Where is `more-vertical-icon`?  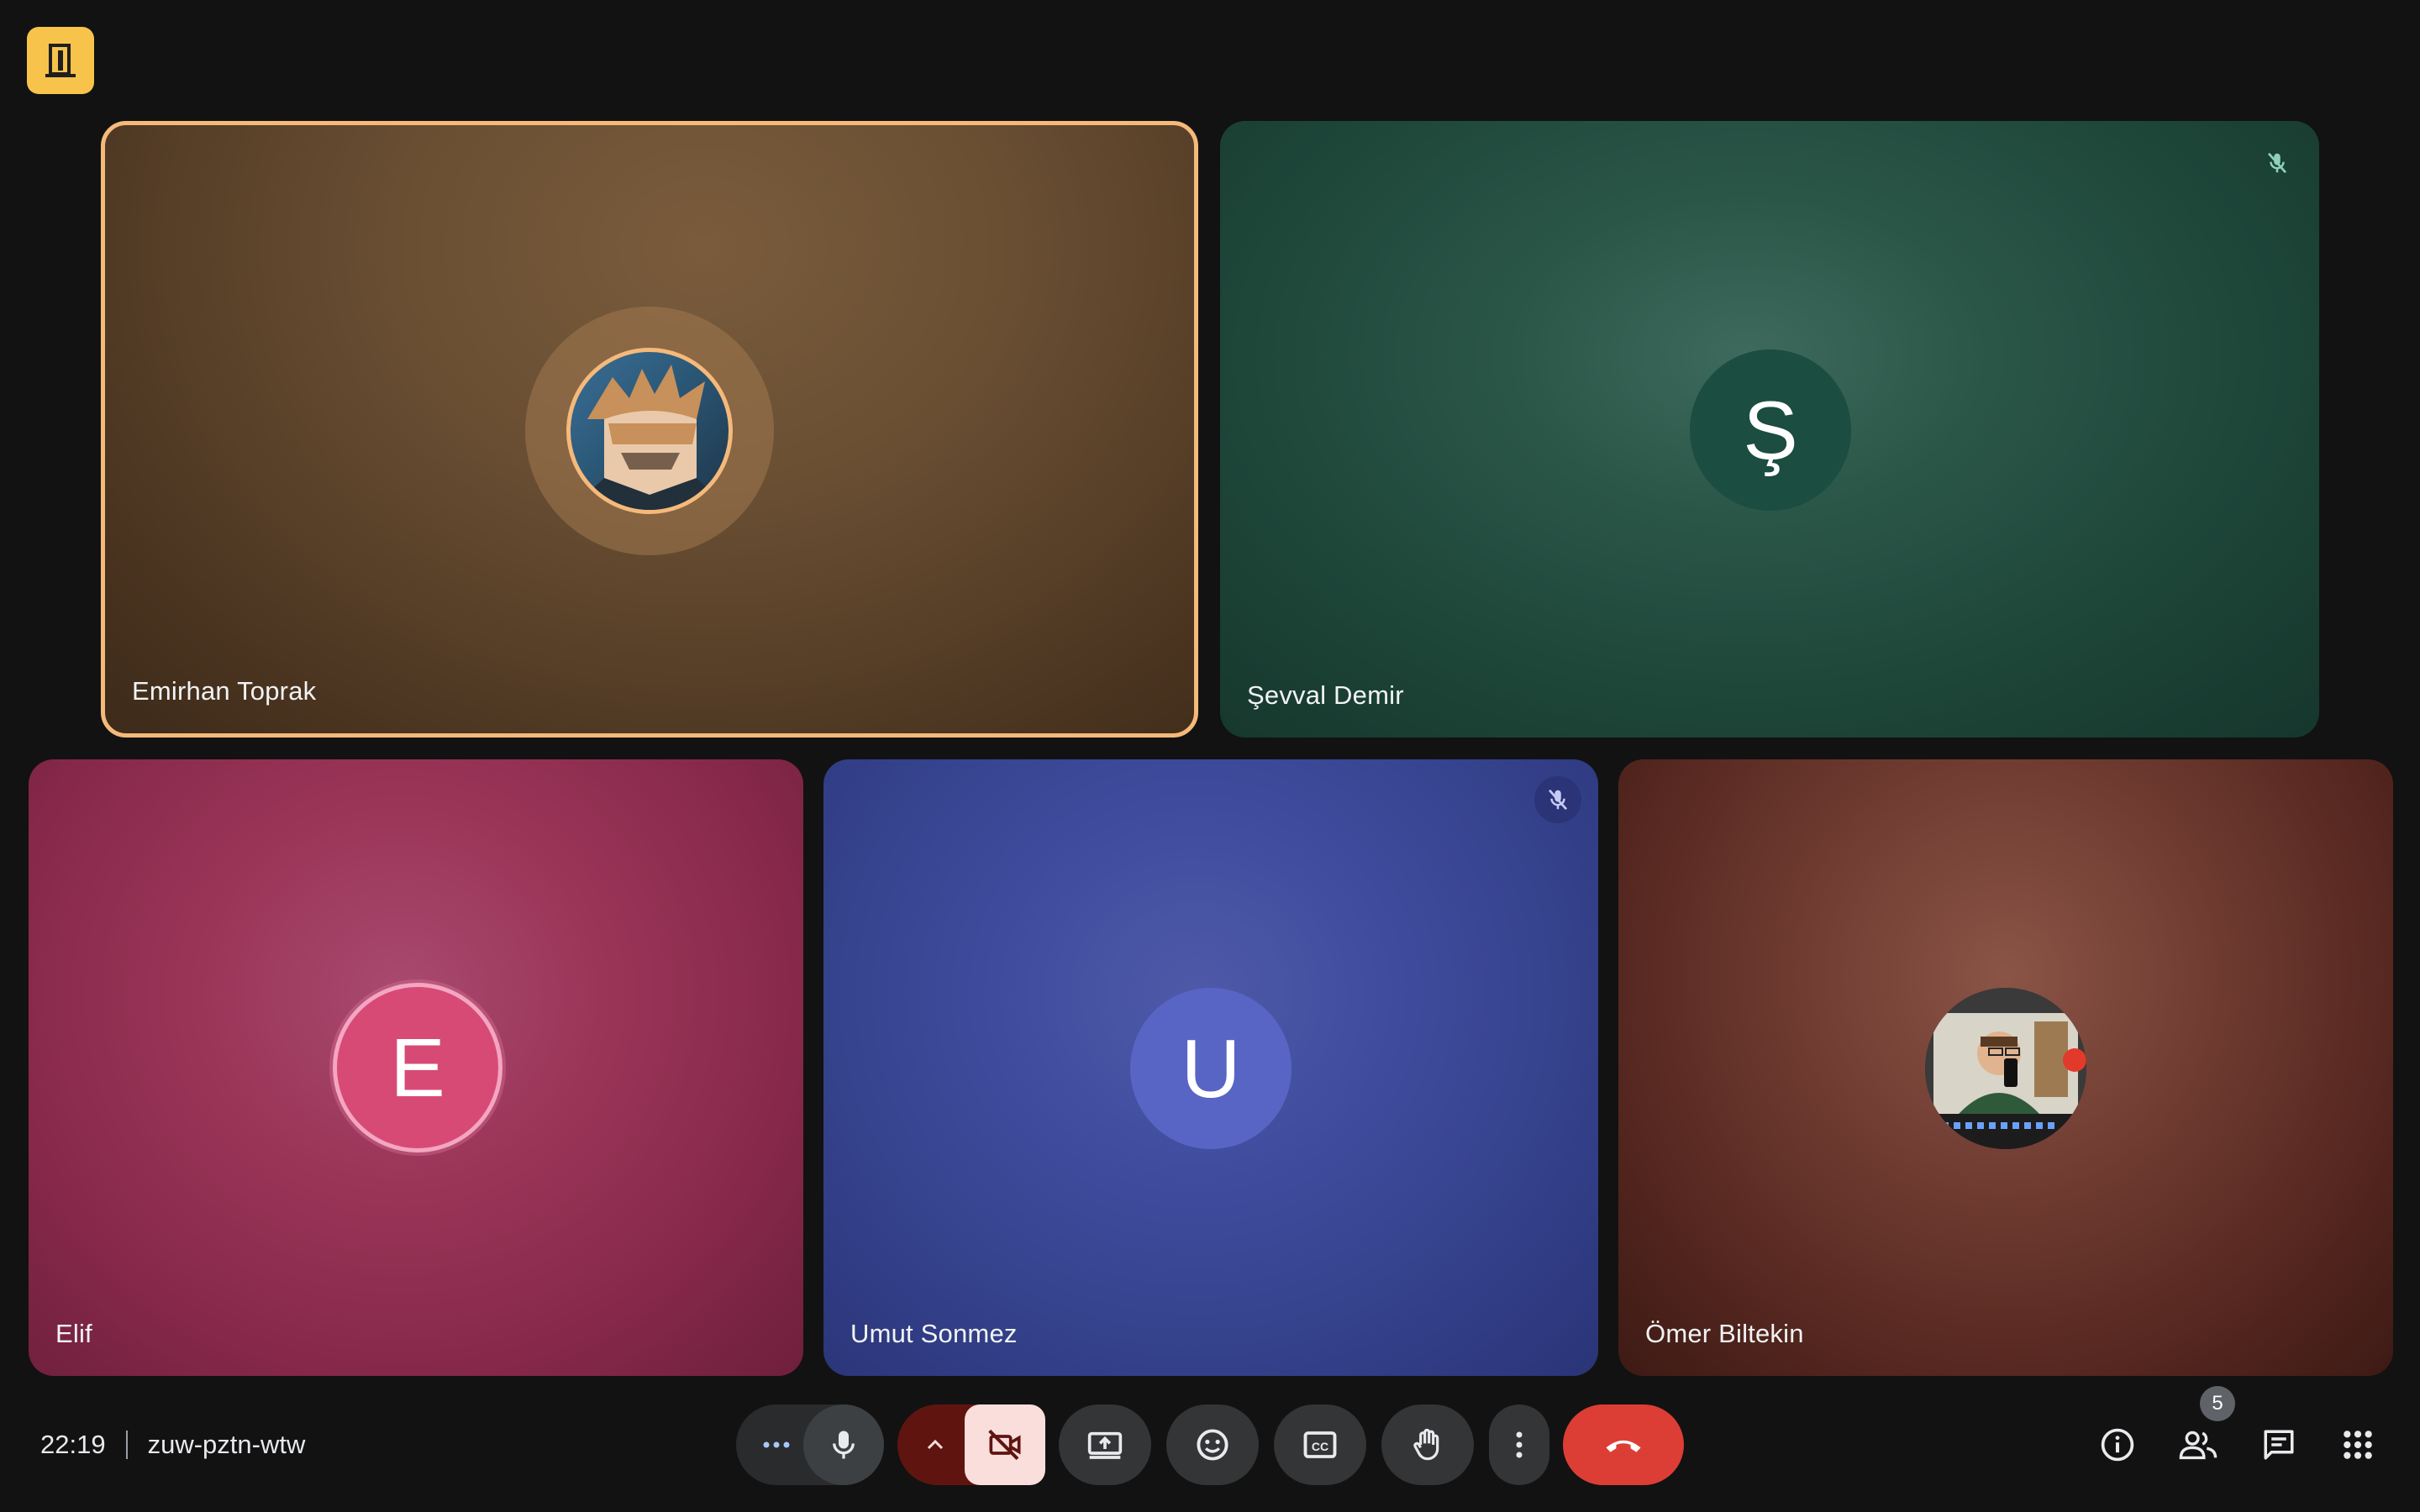
more-vertical-icon is located at coordinates (1519, 1444).